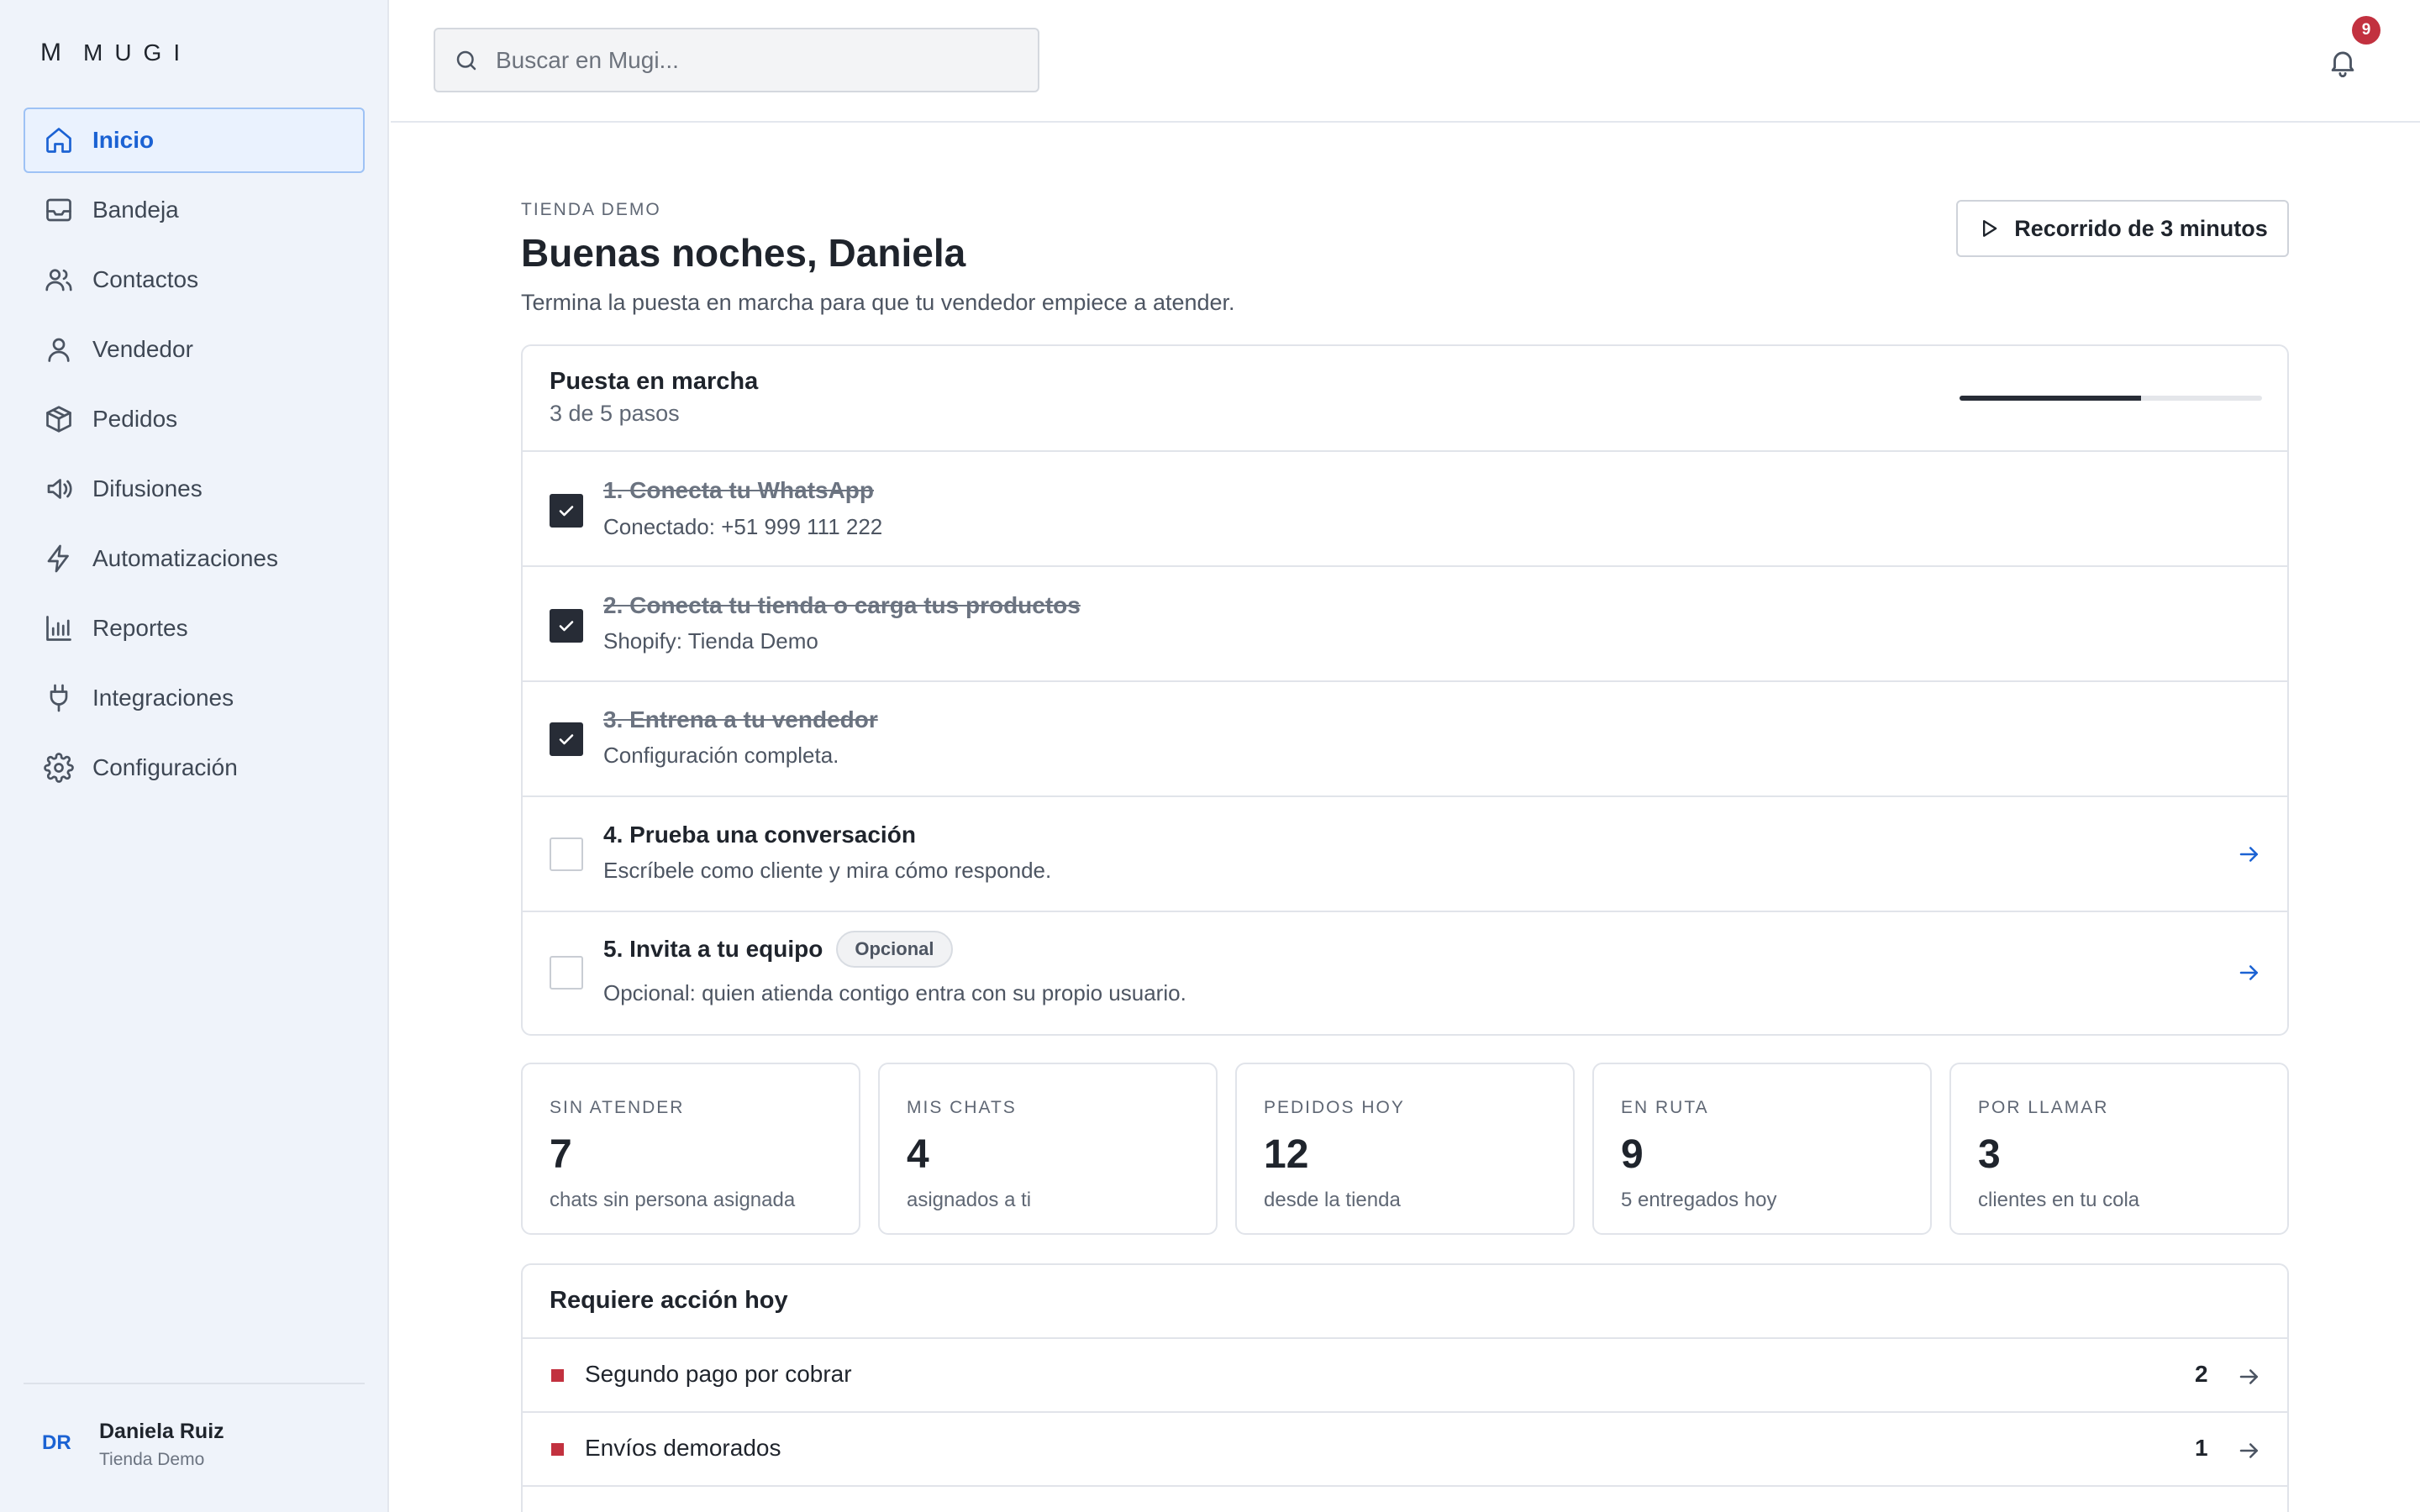 Image resolution: width=2420 pixels, height=1512 pixels. What do you see at coordinates (743, 526) in the screenshot?
I see `step-desc: Conectado: +51 999 111 222` at bounding box center [743, 526].